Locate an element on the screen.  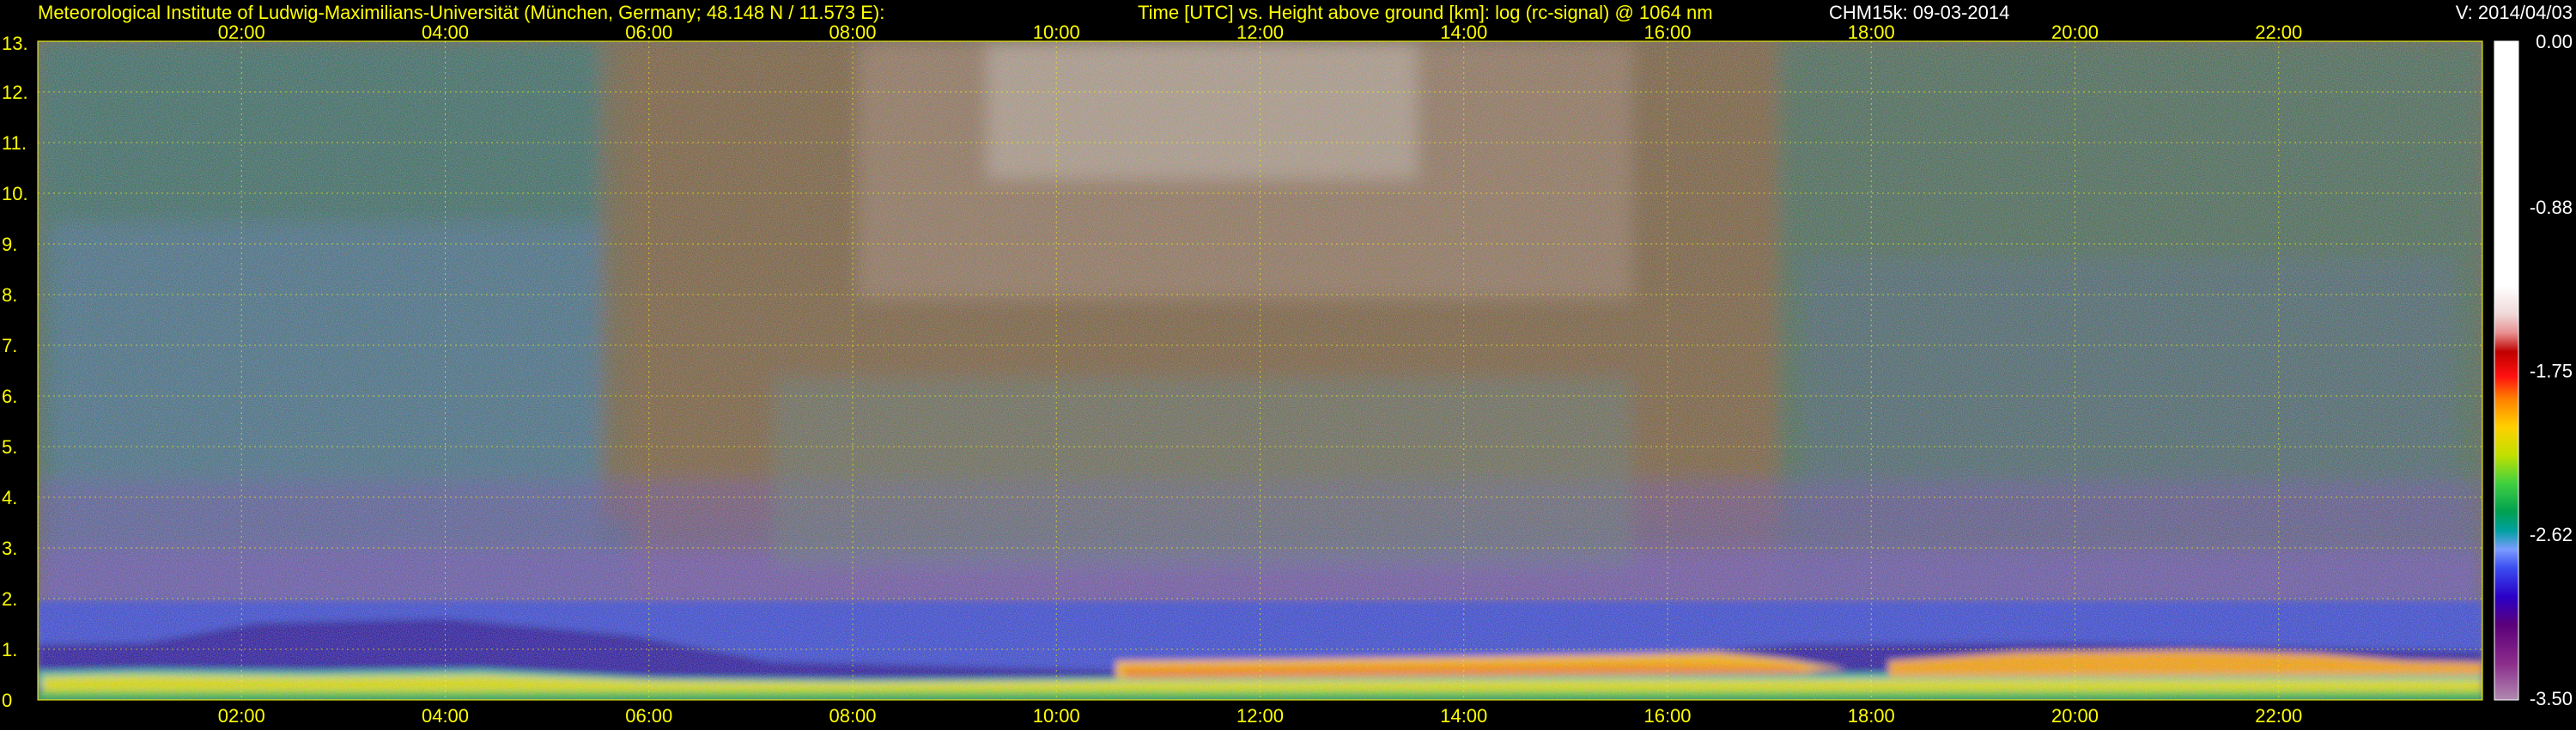
x-tick-label-bottom-4: 10:00 is located at coordinates (1056, 716).